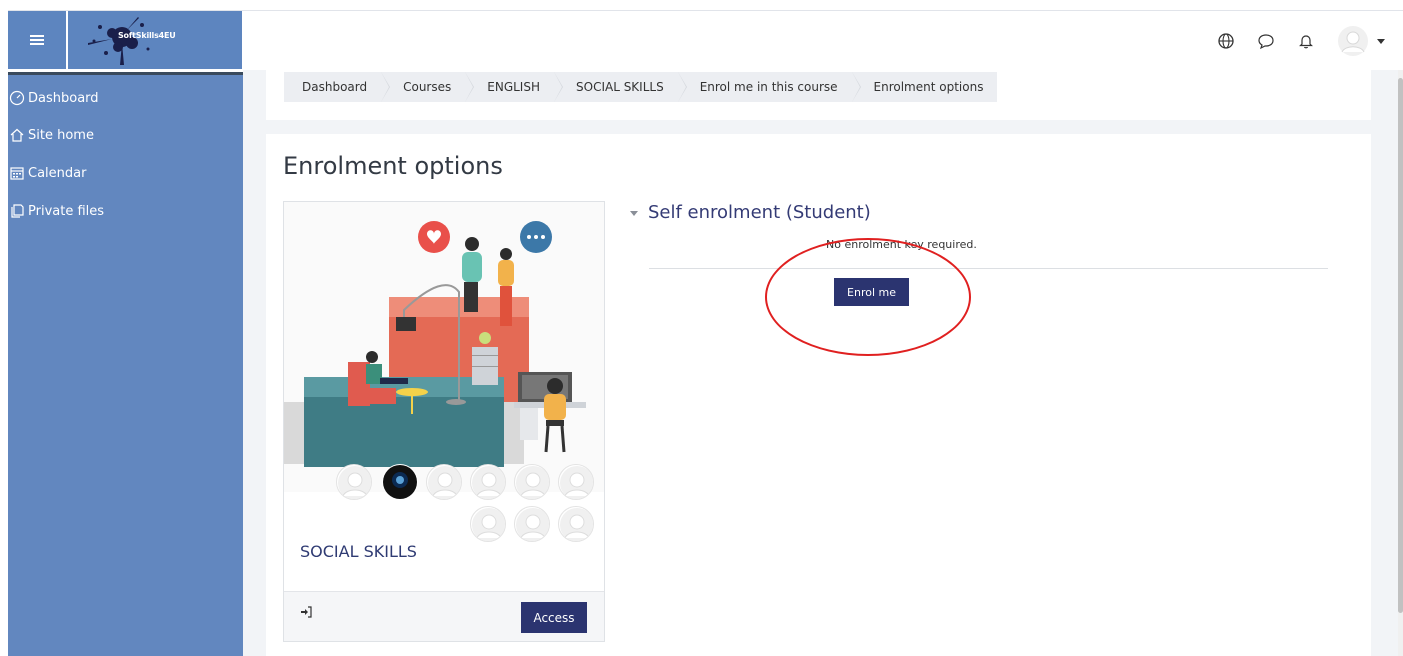 This screenshot has height=656, width=1403. What do you see at coordinates (444, 616) in the screenshot?
I see `course-card-footer: Access` at bounding box center [444, 616].